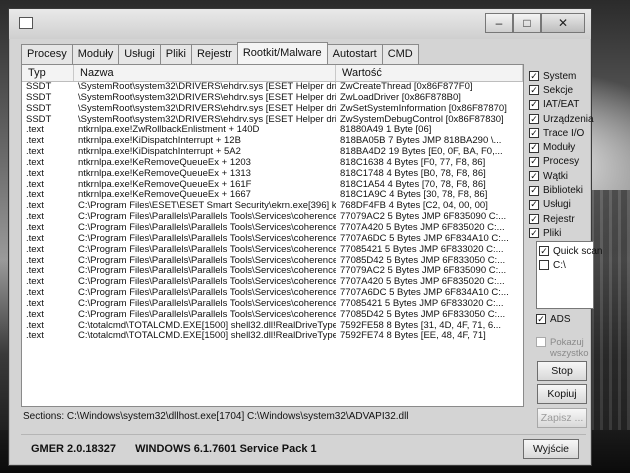  I want to click on tab-5: Rootkit/Malware, so click(282, 53).